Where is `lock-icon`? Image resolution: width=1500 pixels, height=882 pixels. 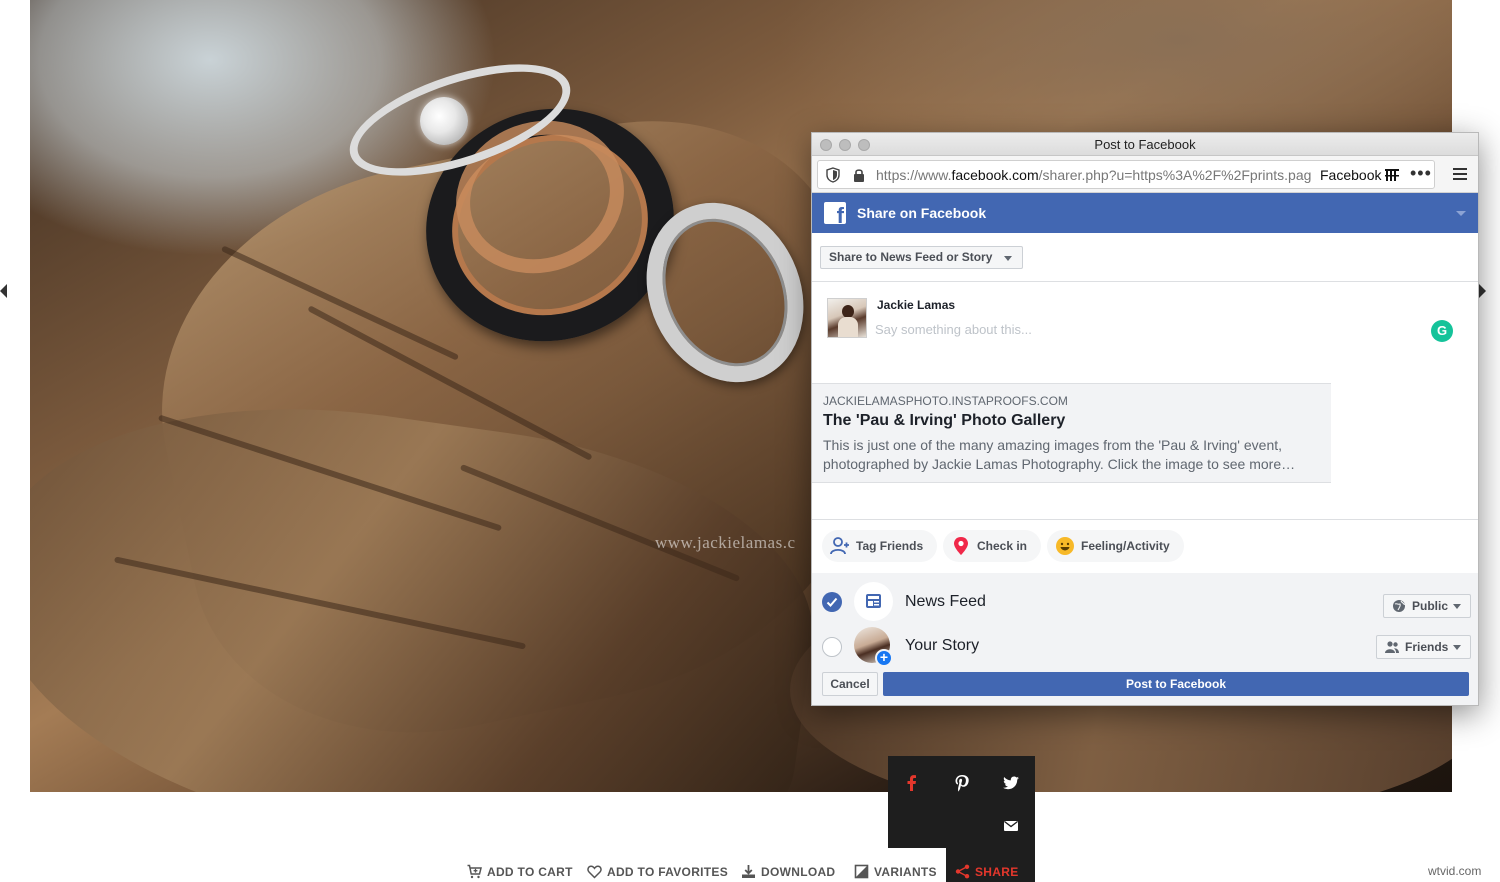 lock-icon is located at coordinates (859, 175).